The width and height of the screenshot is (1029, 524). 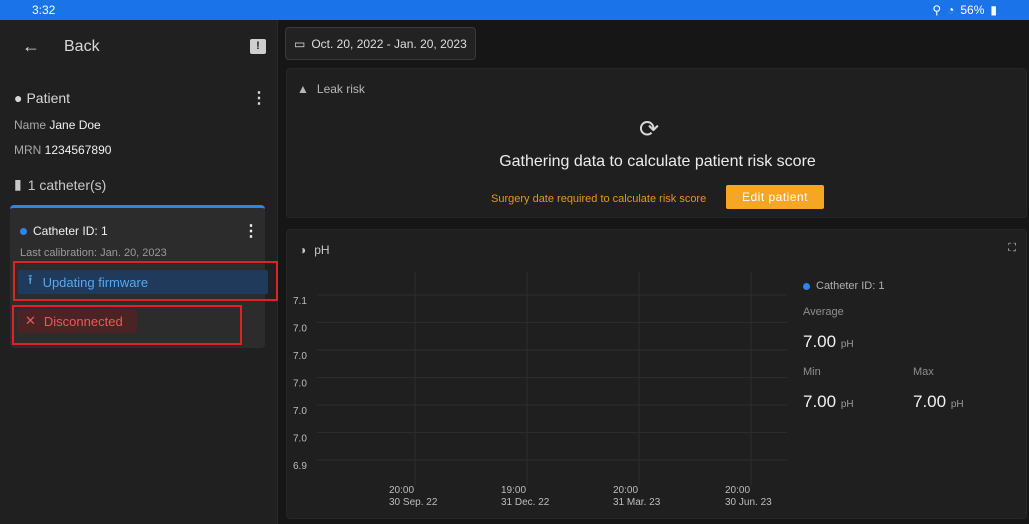 What do you see at coordinates (951, 10) in the screenshot?
I see `wifi-icon: ◔` at bounding box center [951, 10].